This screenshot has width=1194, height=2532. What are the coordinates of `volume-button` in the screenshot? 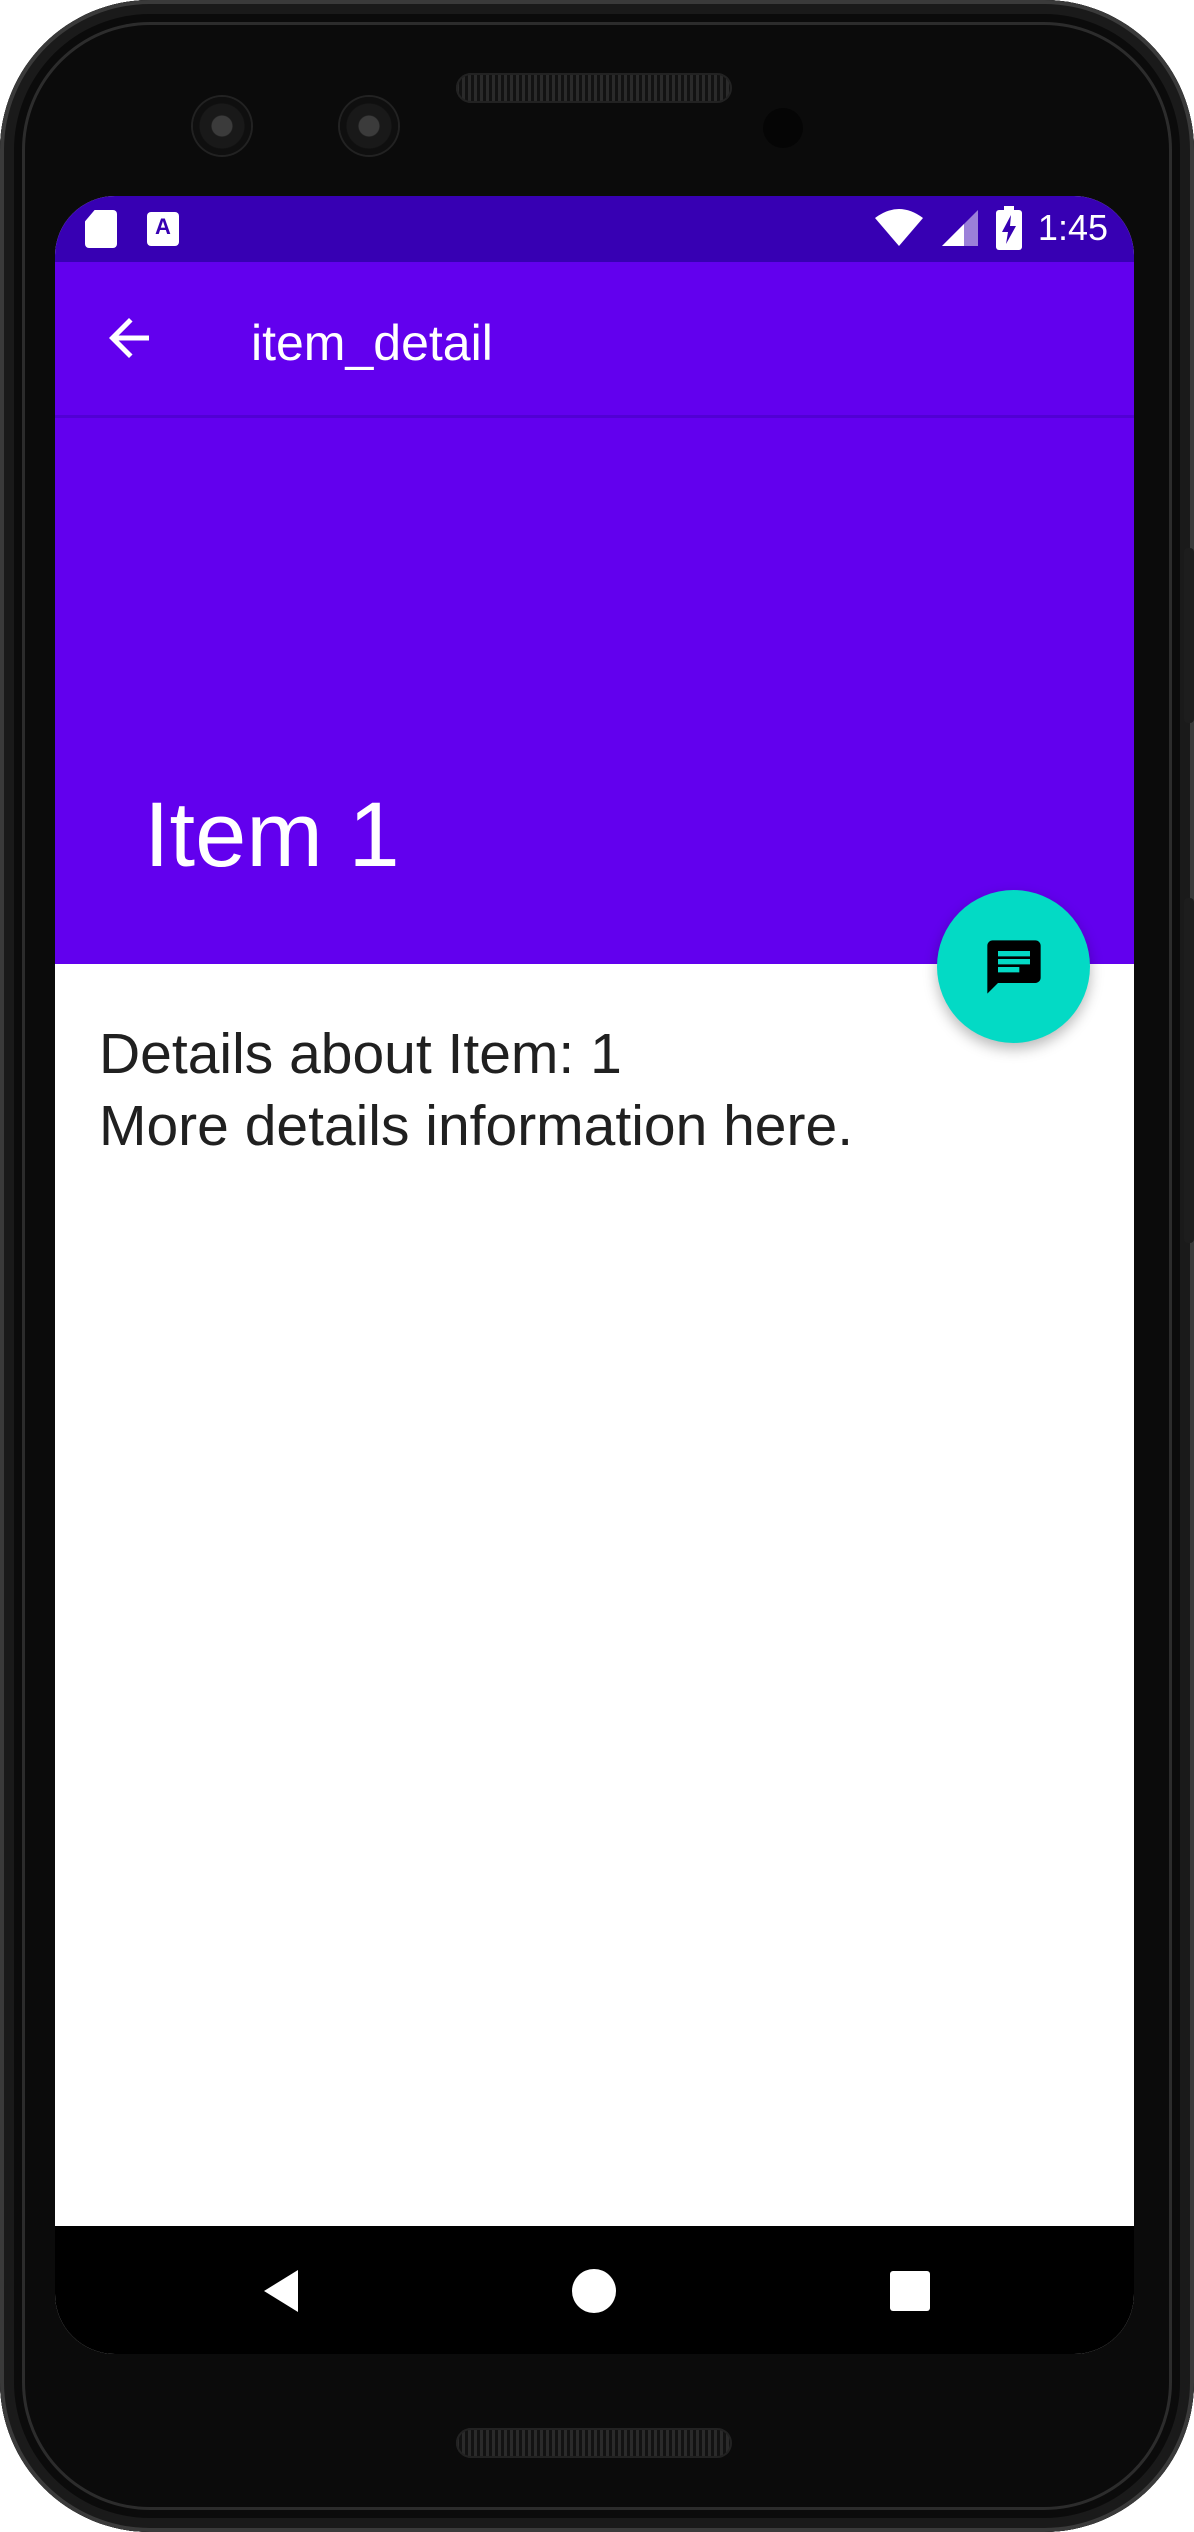 It's located at (1189, 1070).